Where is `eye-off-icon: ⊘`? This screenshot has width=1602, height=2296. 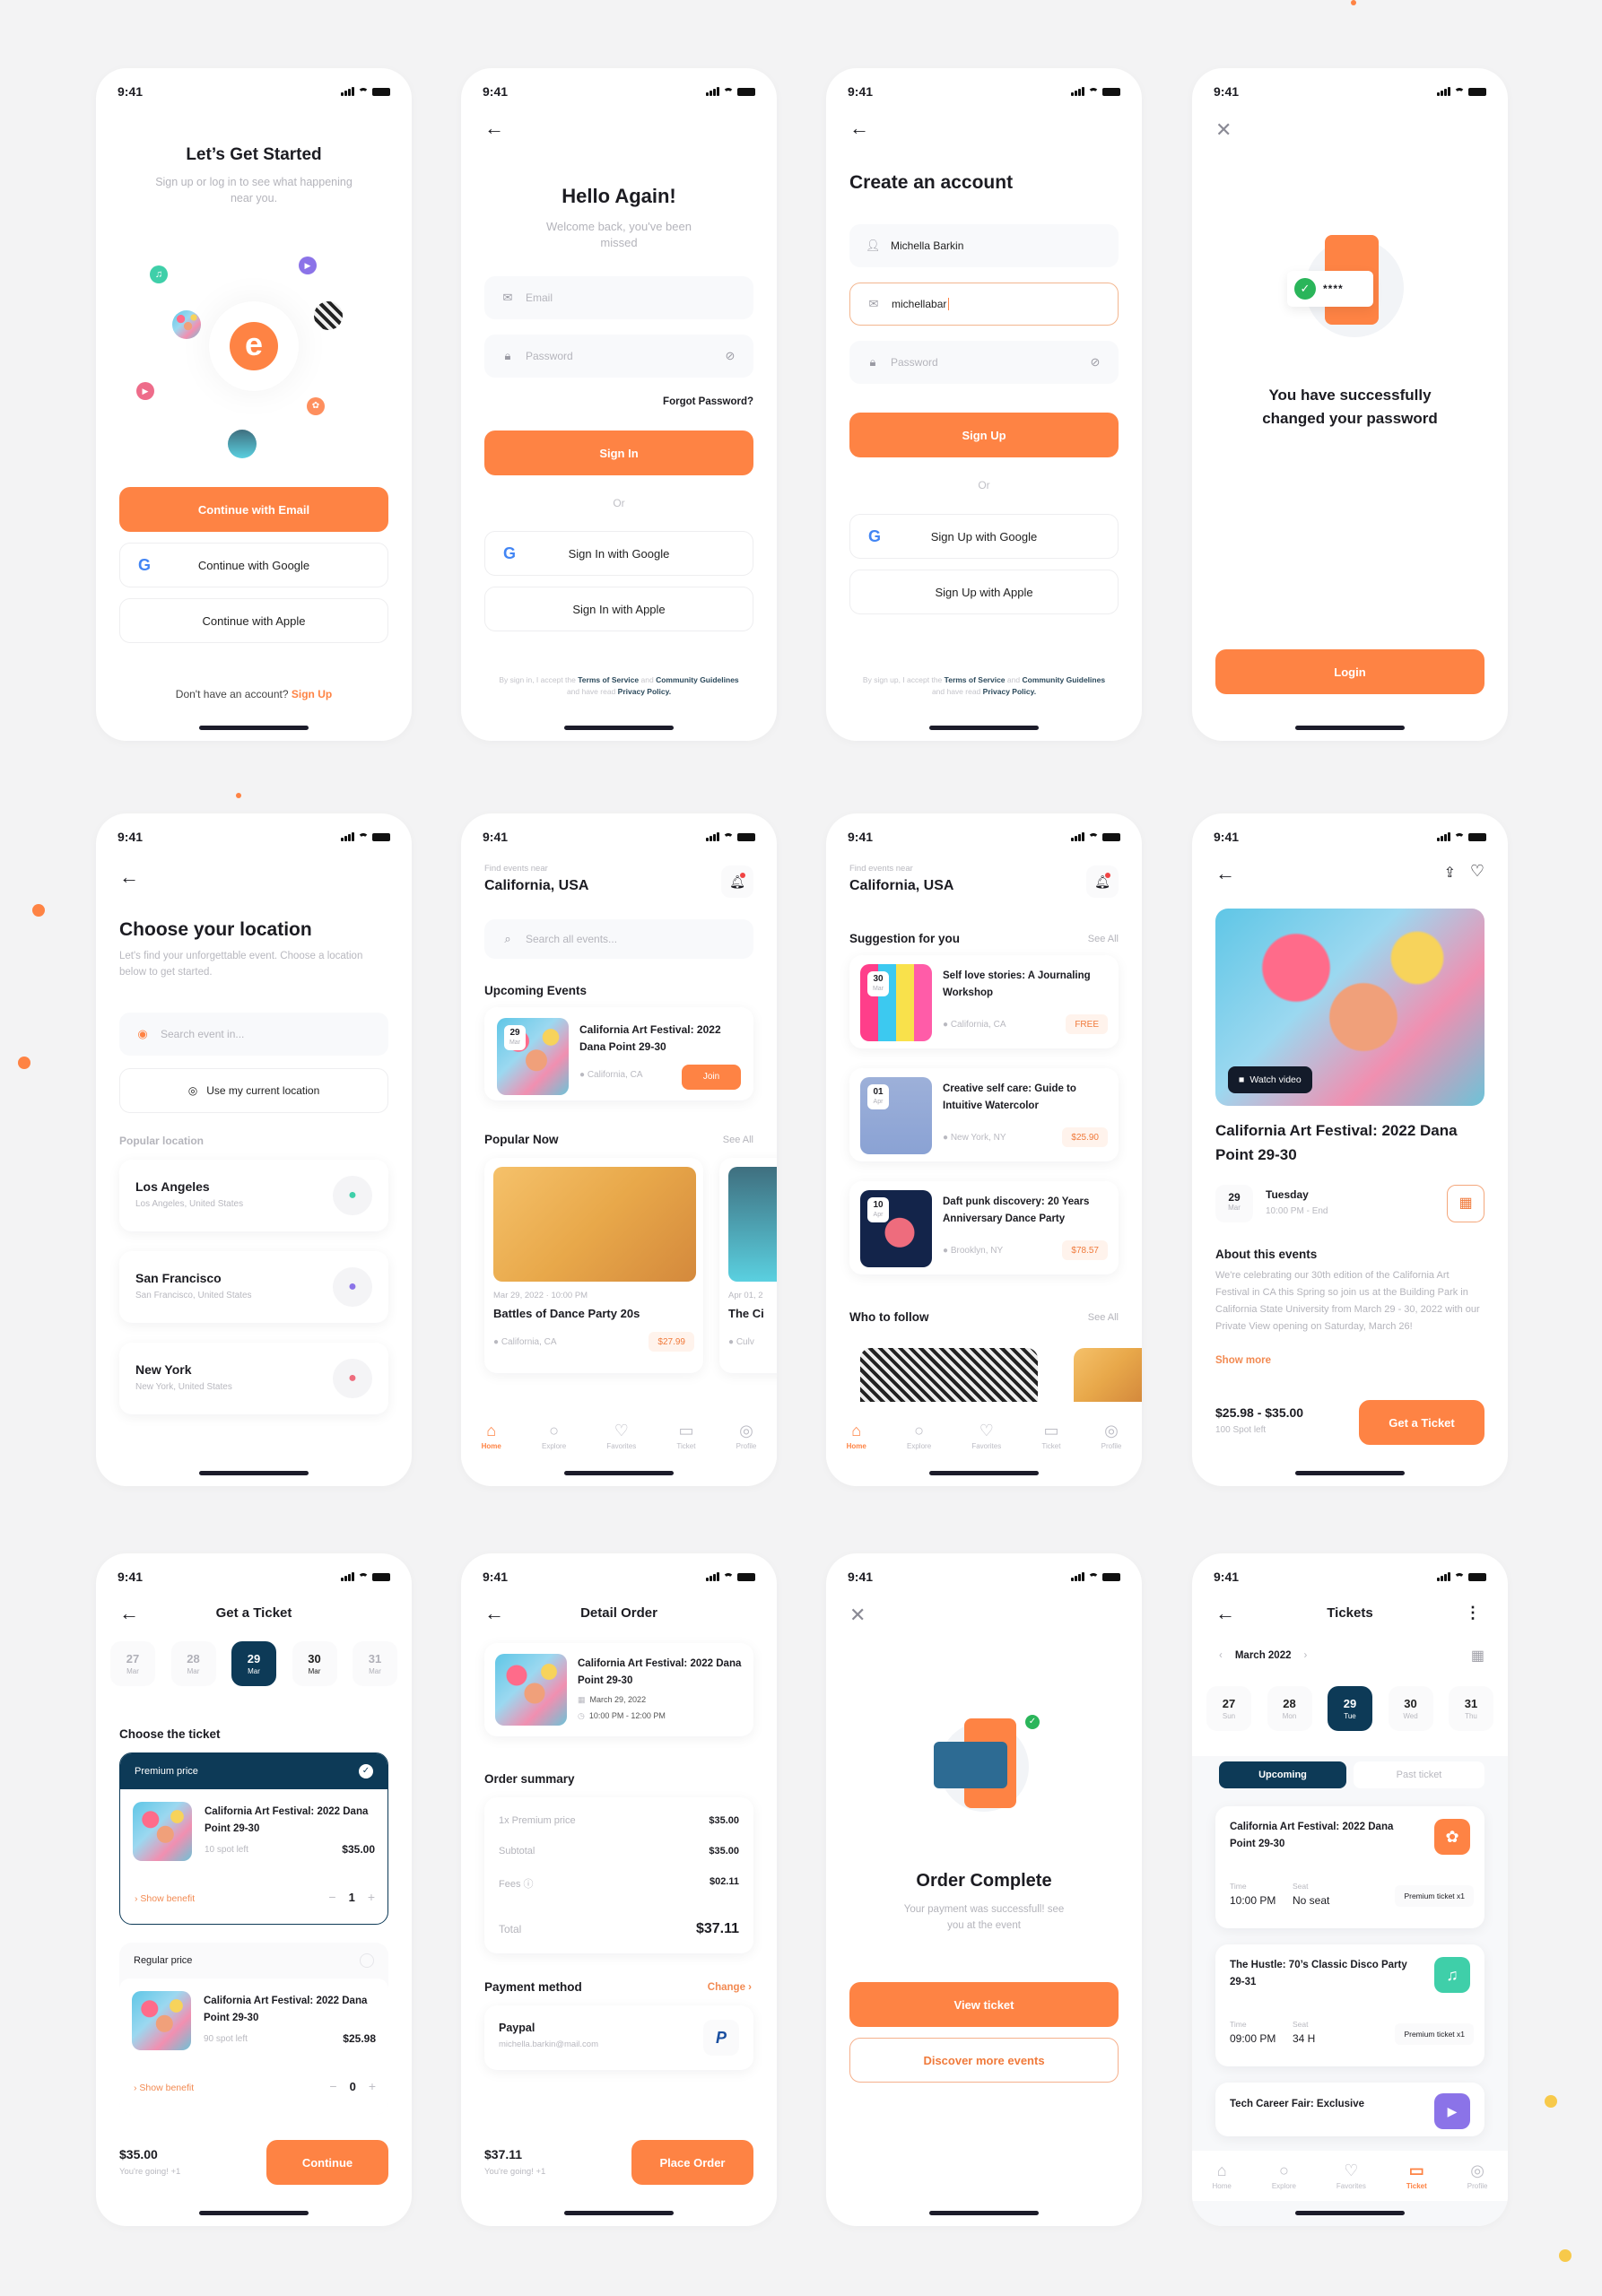 eye-off-icon: ⊘ is located at coordinates (730, 356).